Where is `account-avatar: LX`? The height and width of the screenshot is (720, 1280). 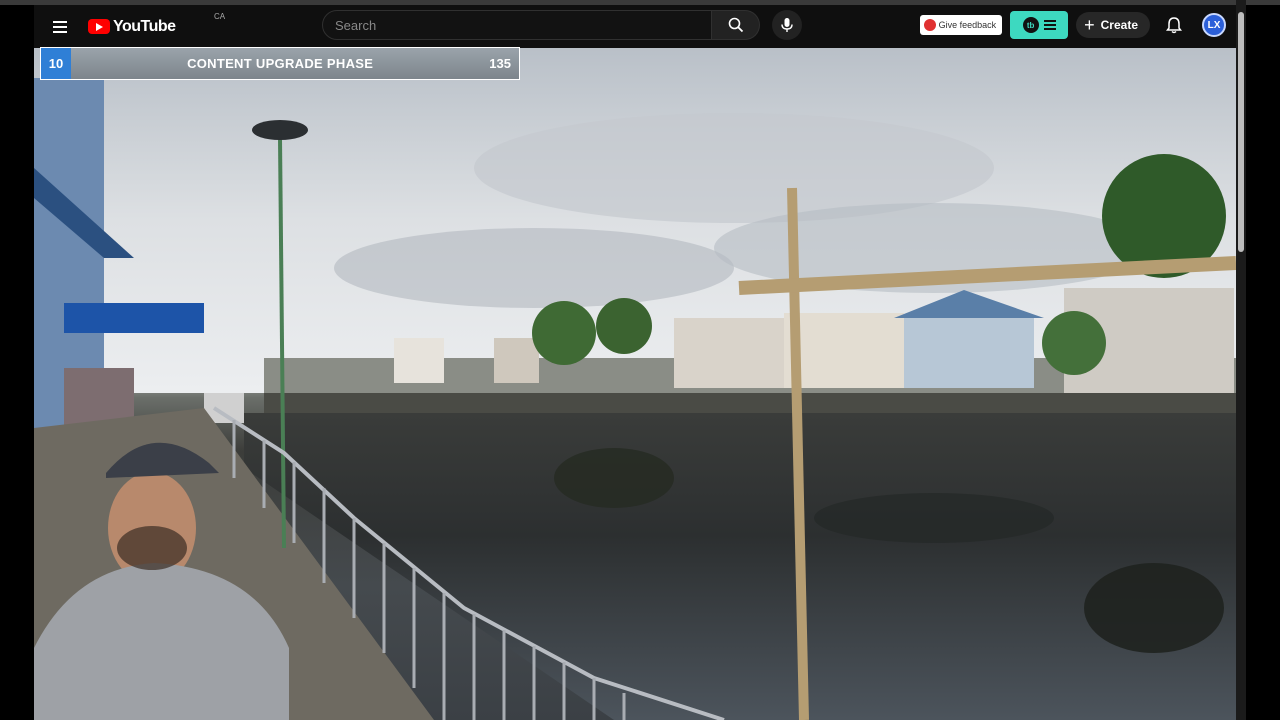 account-avatar: LX is located at coordinates (1214, 25).